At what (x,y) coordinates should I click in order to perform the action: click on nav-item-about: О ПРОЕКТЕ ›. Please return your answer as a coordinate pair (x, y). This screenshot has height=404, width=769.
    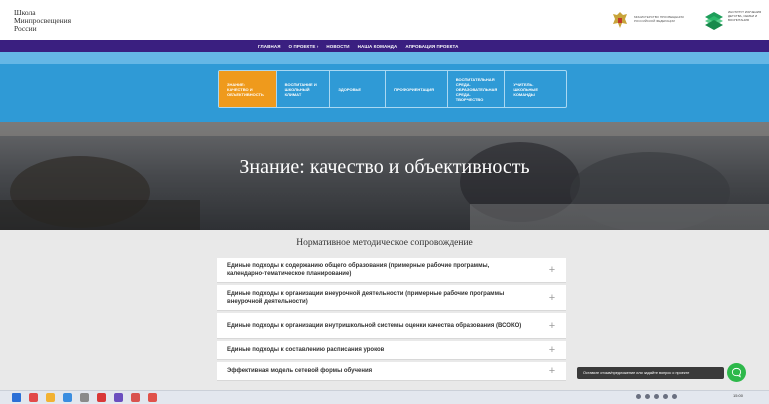
    Looking at the image, I should click on (304, 46).